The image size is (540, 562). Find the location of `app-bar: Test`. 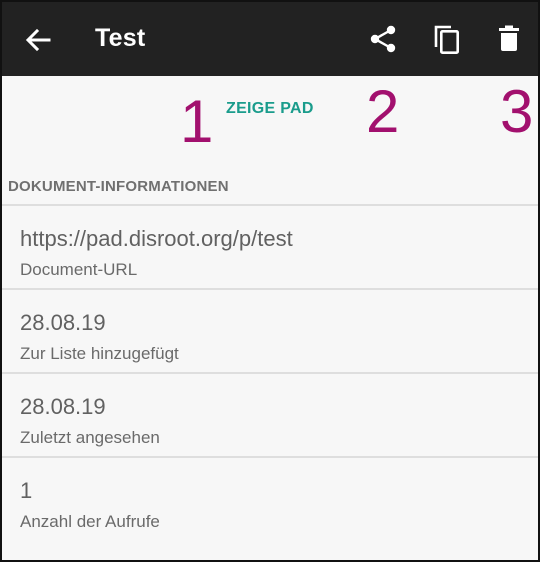

app-bar: Test is located at coordinates (270, 39).